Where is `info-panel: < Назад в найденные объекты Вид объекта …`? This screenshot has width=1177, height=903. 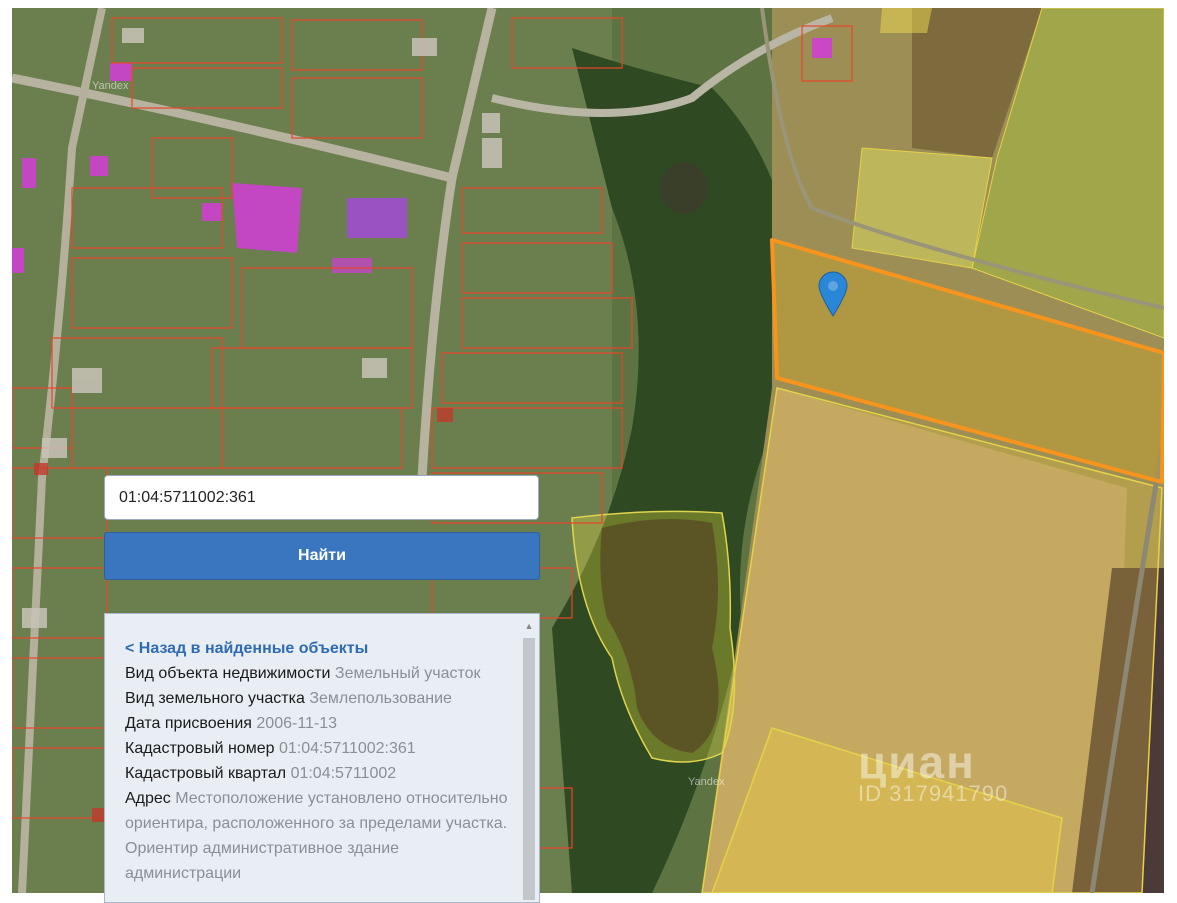
info-panel: < Назад в найденные объекты Вид объекта … is located at coordinates (322, 758).